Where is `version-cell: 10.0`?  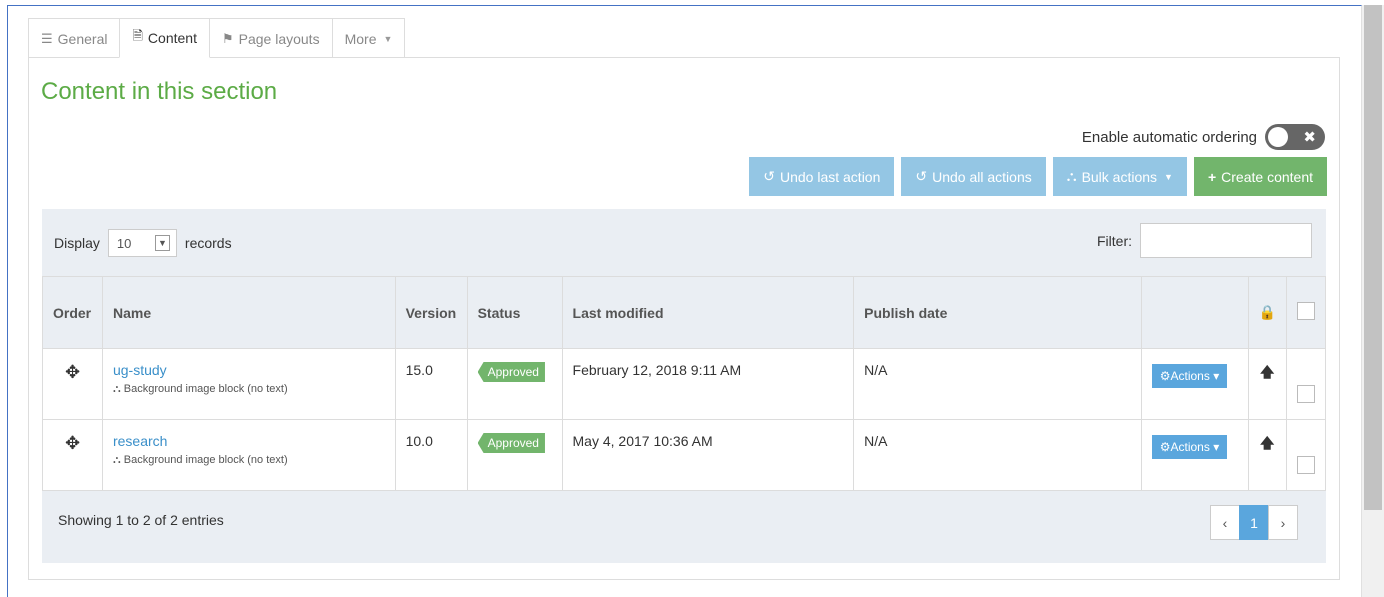 version-cell: 10.0 is located at coordinates (431, 455).